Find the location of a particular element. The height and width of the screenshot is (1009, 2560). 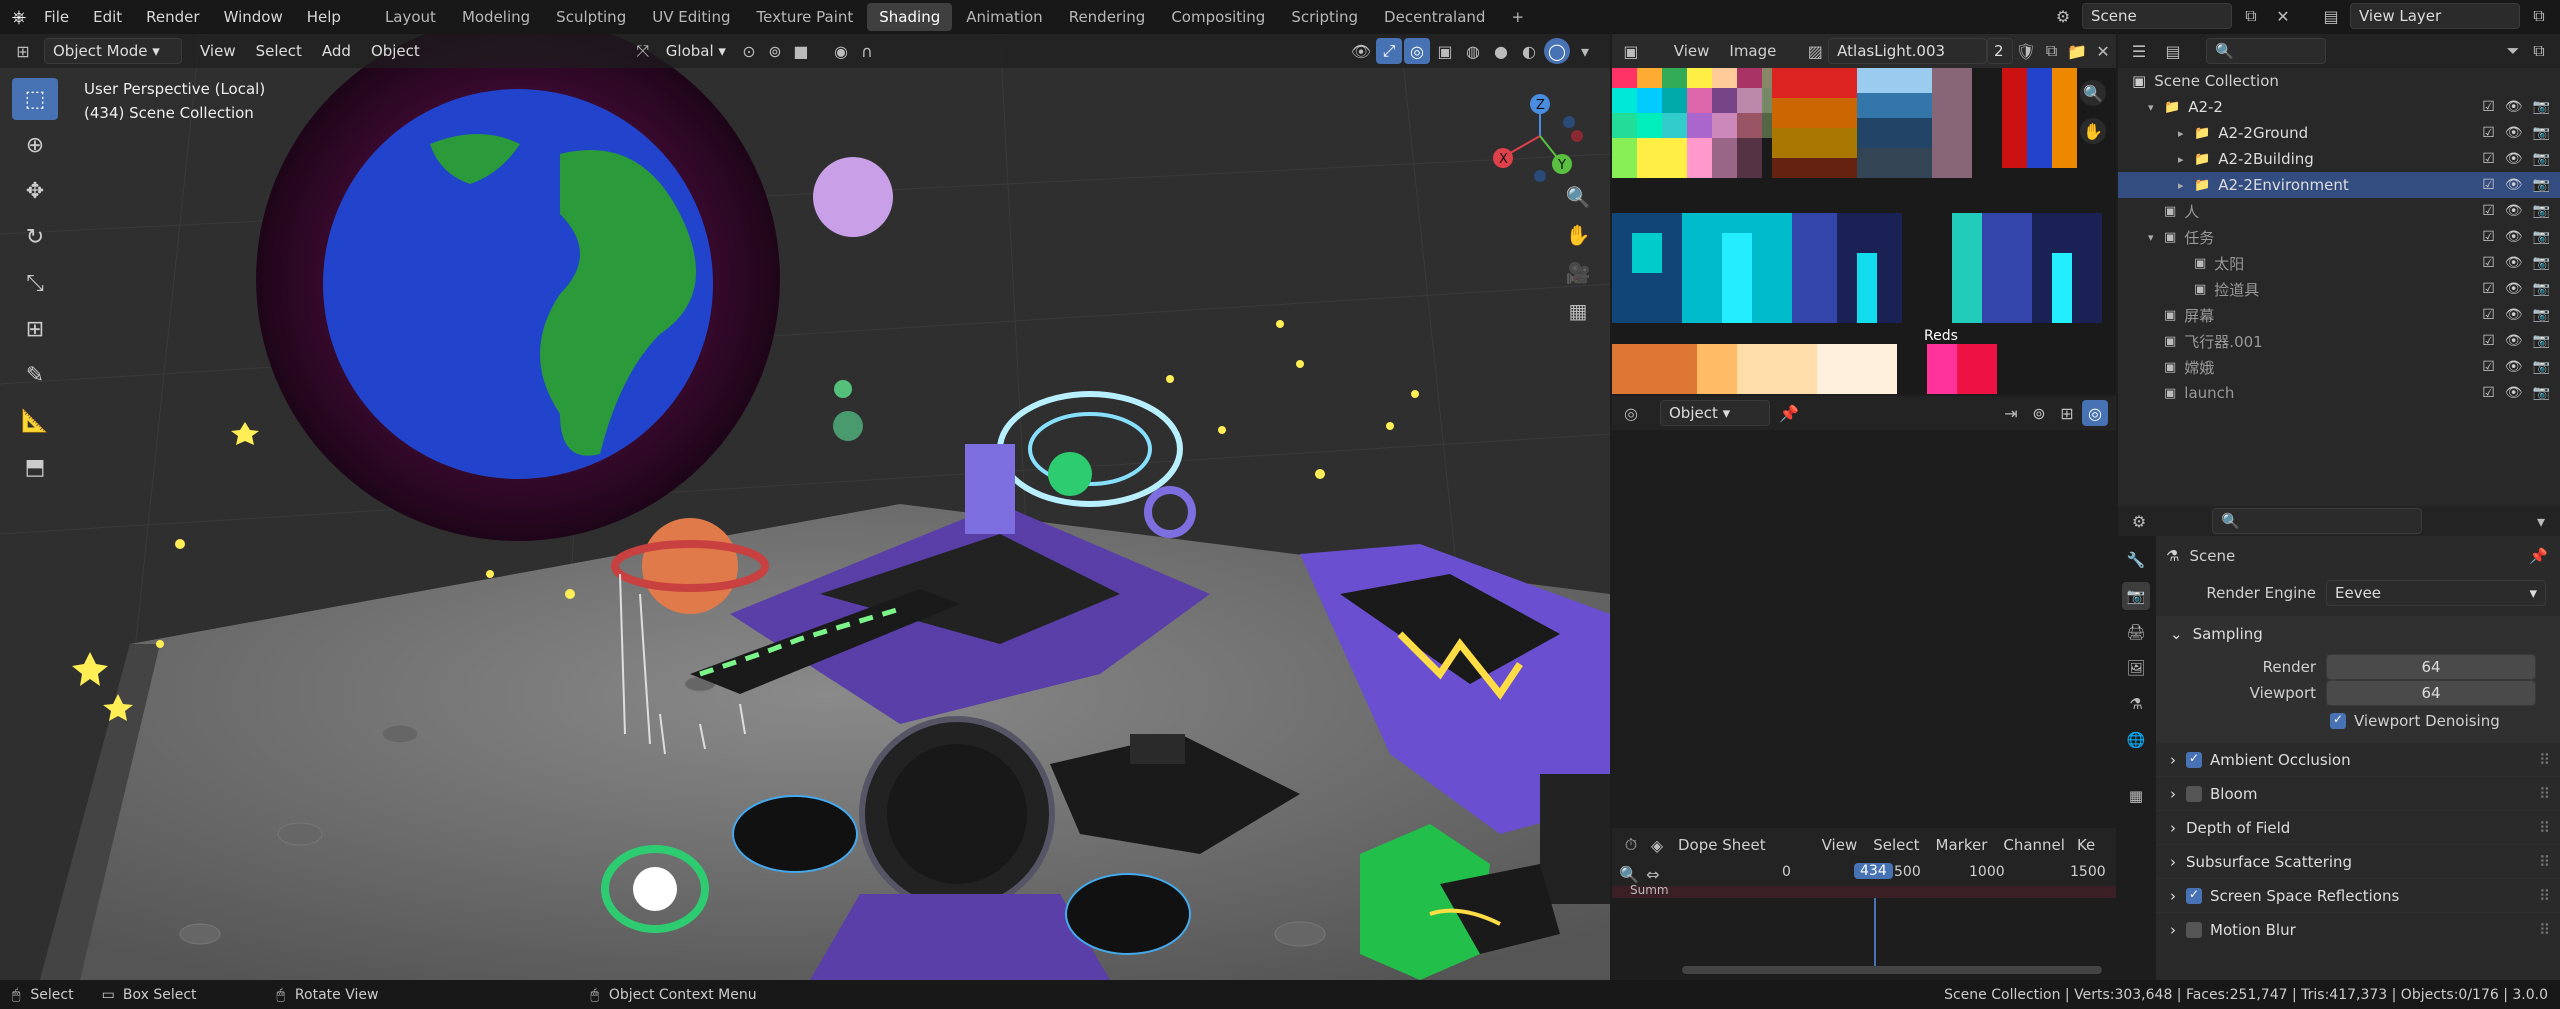

properties-options-icon: ▾ is located at coordinates (2541, 521).